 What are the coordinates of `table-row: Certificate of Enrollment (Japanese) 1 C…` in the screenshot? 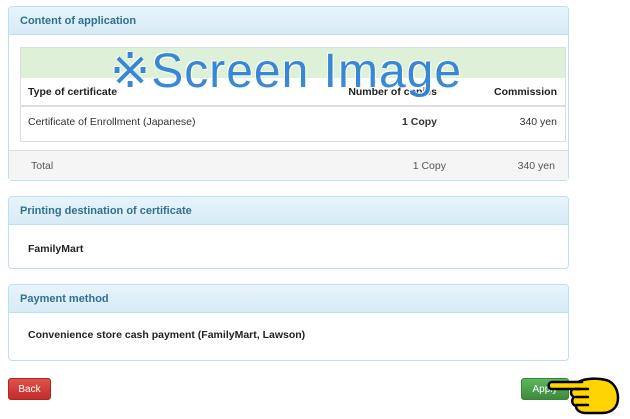 It's located at (293, 123).